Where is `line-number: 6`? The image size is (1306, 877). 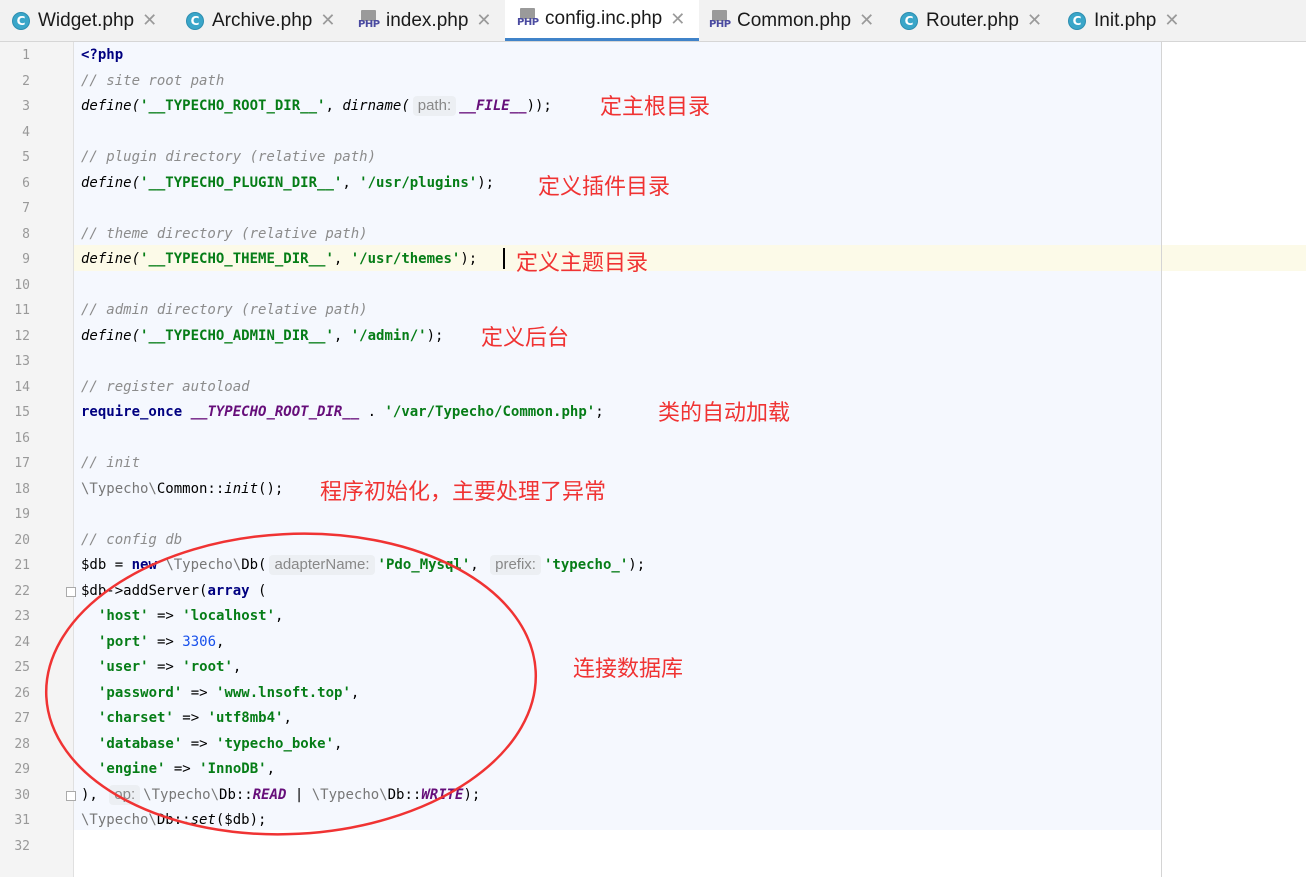 line-number: 6 is located at coordinates (26, 183).